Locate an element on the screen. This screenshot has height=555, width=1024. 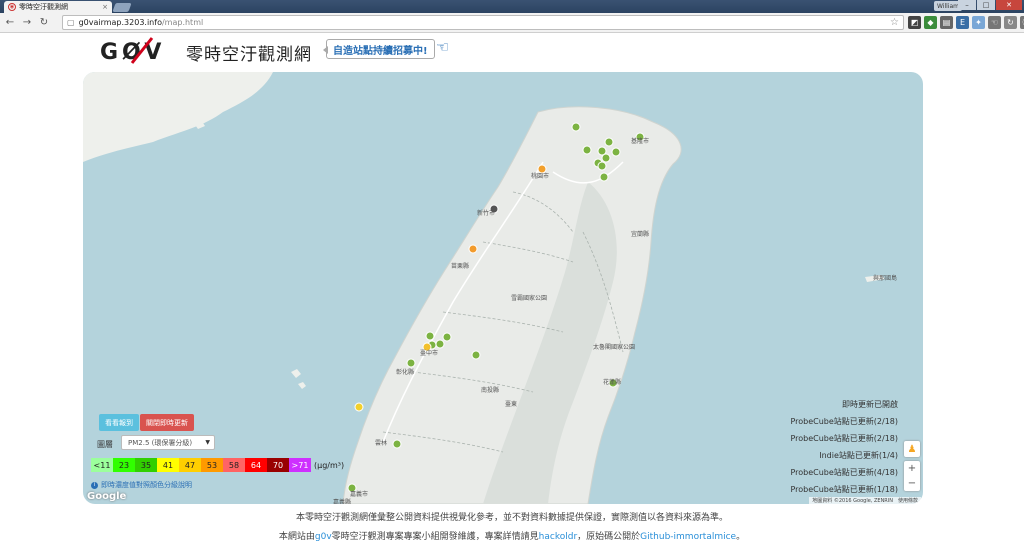
status-line: ProbeCube站點已更新(4/18) is located at coordinates (844, 472).